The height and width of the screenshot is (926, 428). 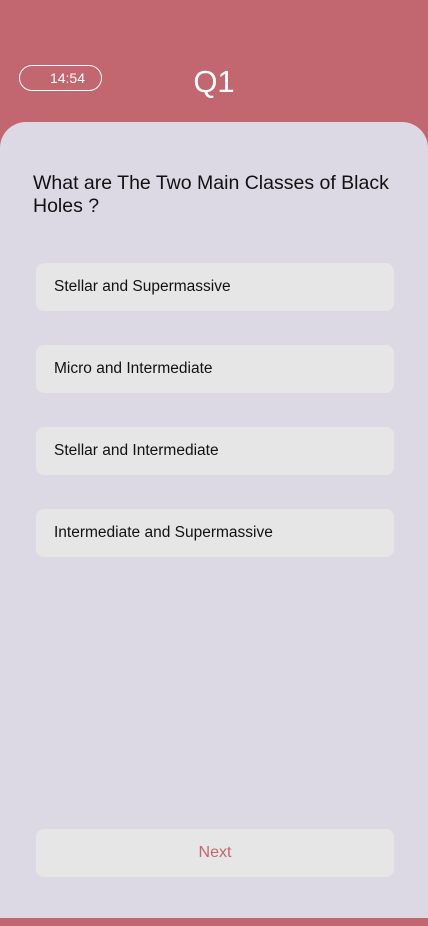 What do you see at coordinates (215, 287) in the screenshot?
I see `answer-option-1: Stellar and Supermassive` at bounding box center [215, 287].